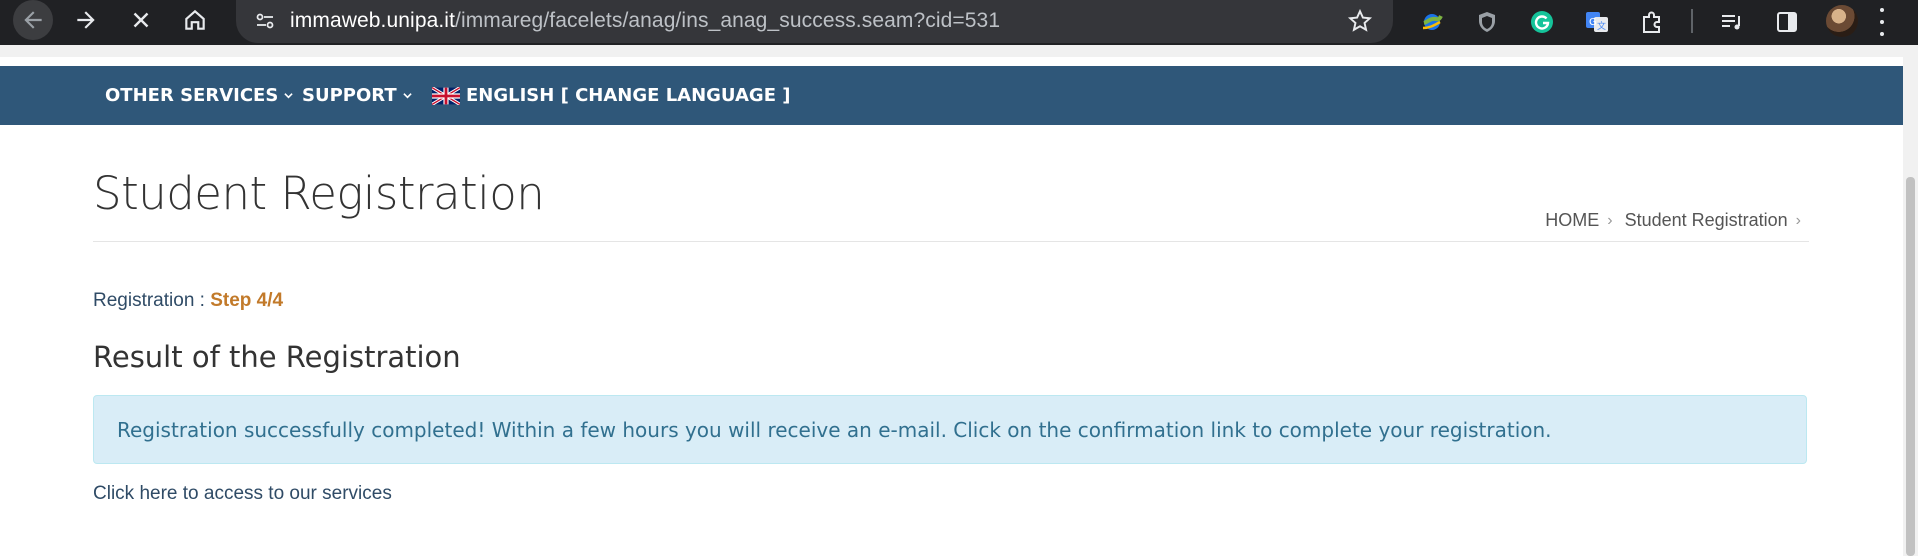  What do you see at coordinates (1593, 22) in the screenshot?
I see `svg-text: G` at bounding box center [1593, 22].